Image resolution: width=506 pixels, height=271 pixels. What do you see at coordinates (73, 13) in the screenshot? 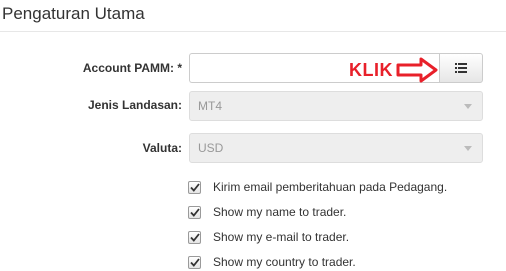
I see `page-title: Pengaturan Utama` at bounding box center [73, 13].